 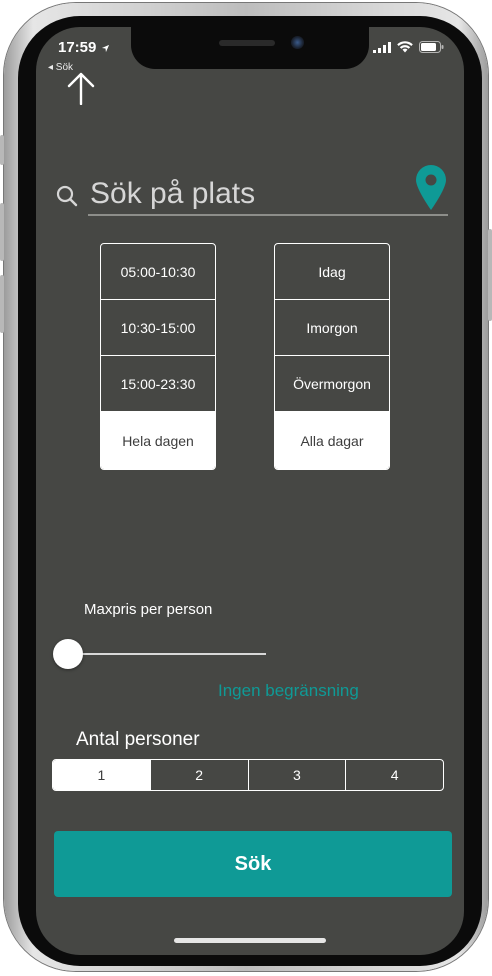 I want to click on volume-down-button, so click(x=2, y=304).